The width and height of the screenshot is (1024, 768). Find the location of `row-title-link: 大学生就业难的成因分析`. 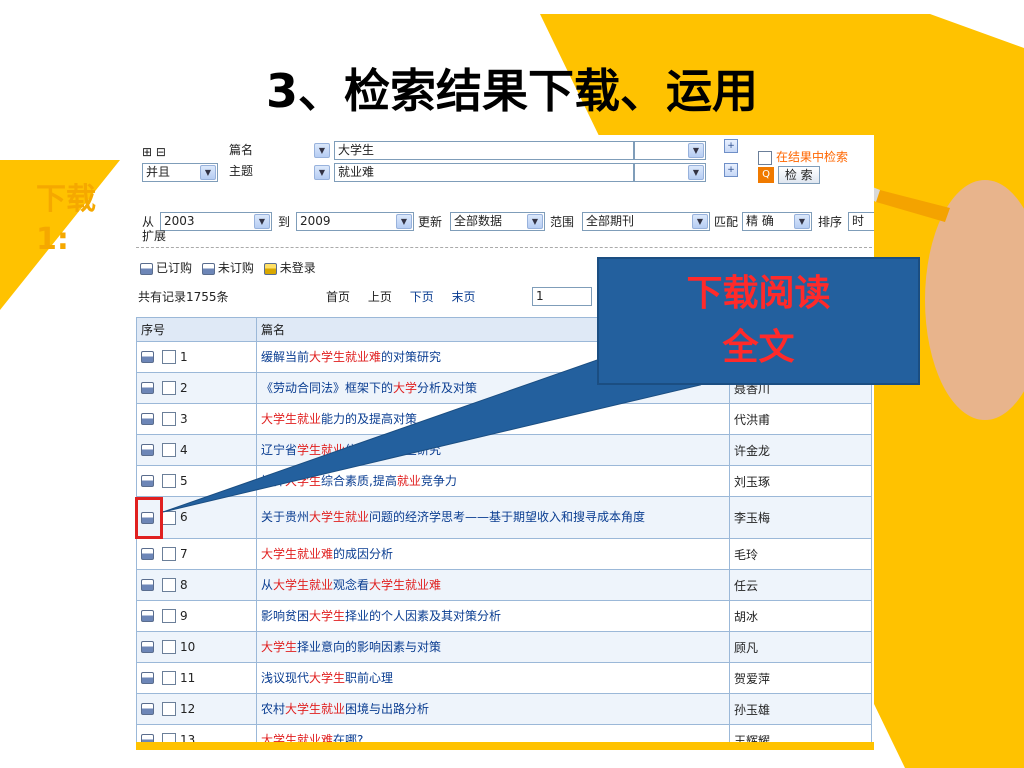

row-title-link: 大学生就业难的成因分析 is located at coordinates (493, 554).